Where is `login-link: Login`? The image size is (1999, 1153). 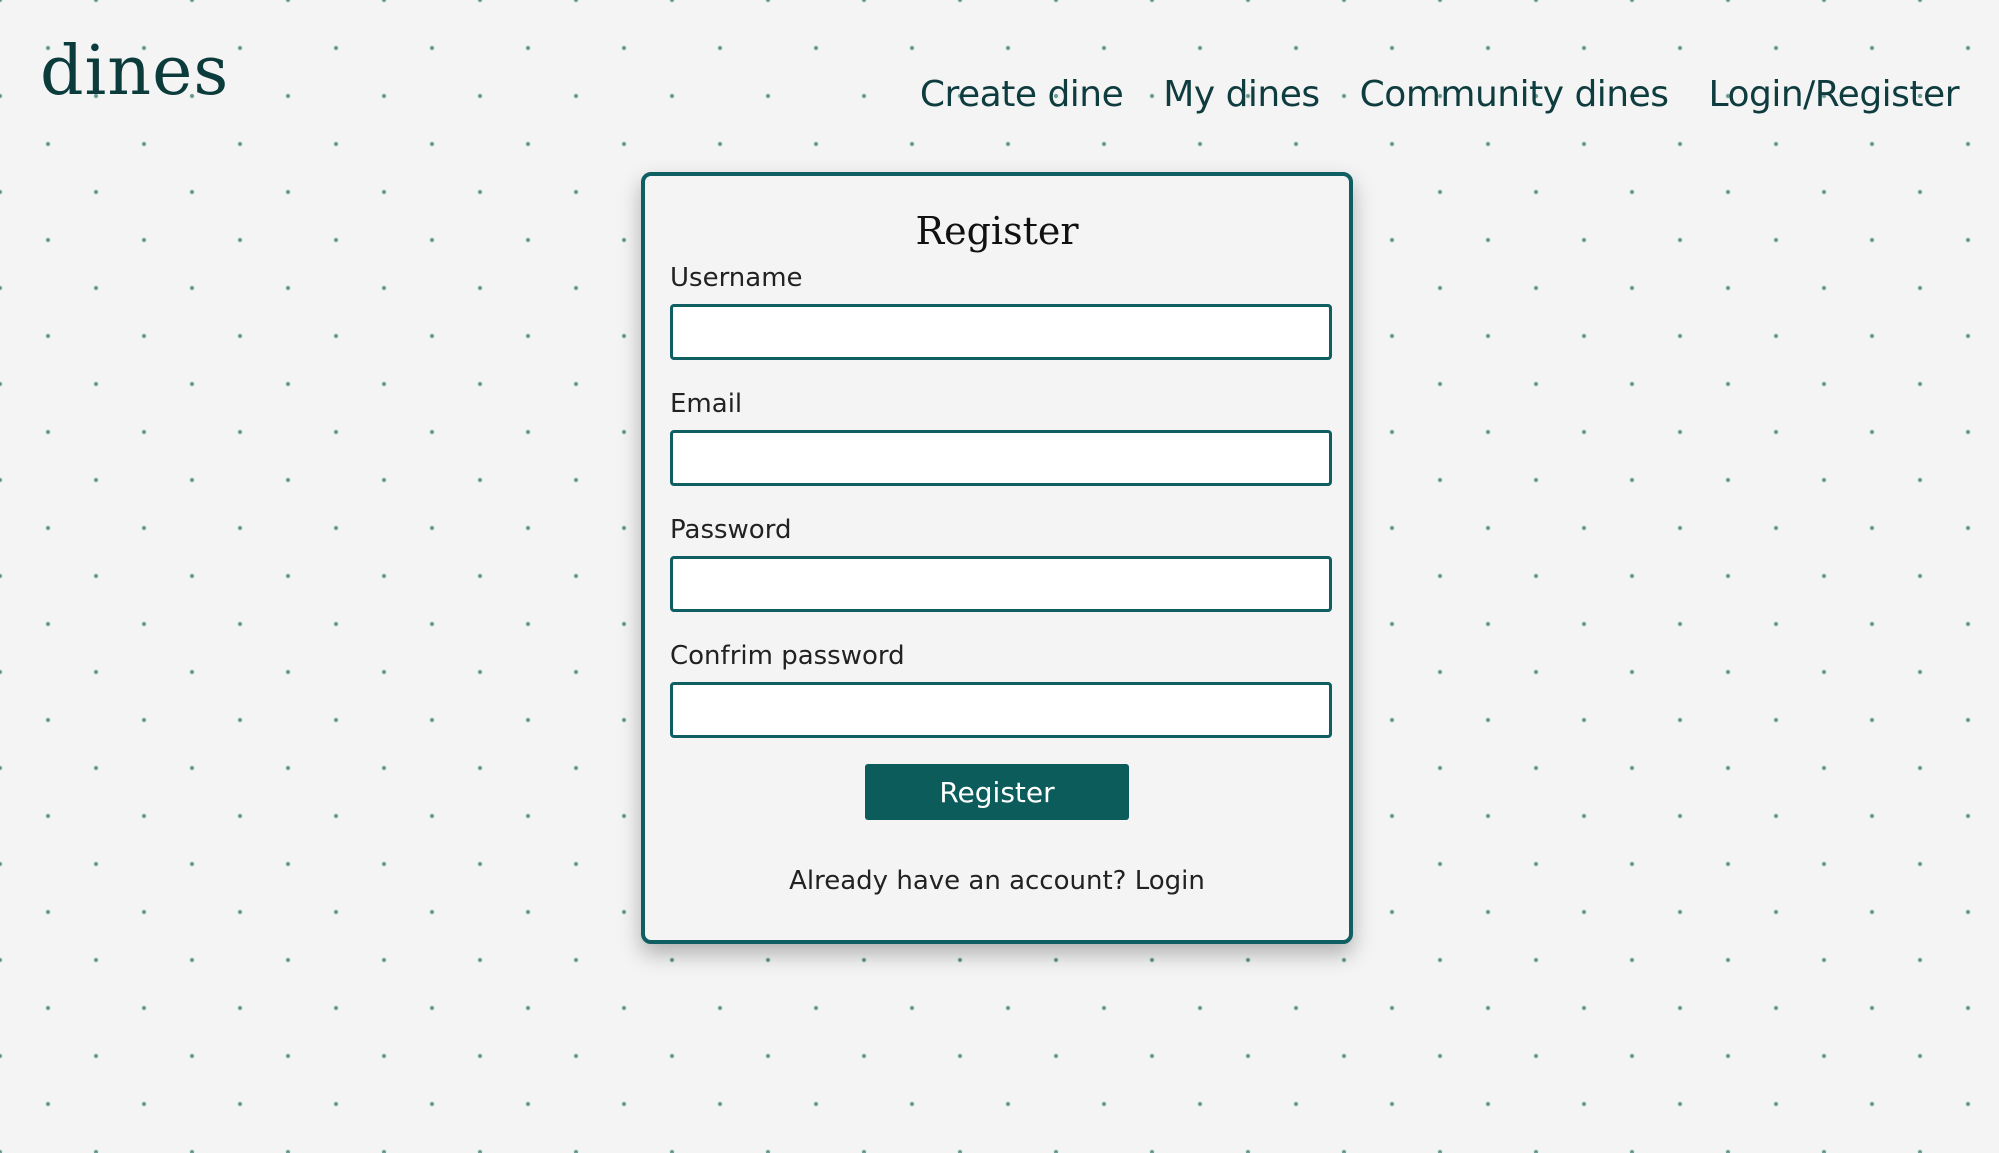
login-link: Login is located at coordinates (1170, 881).